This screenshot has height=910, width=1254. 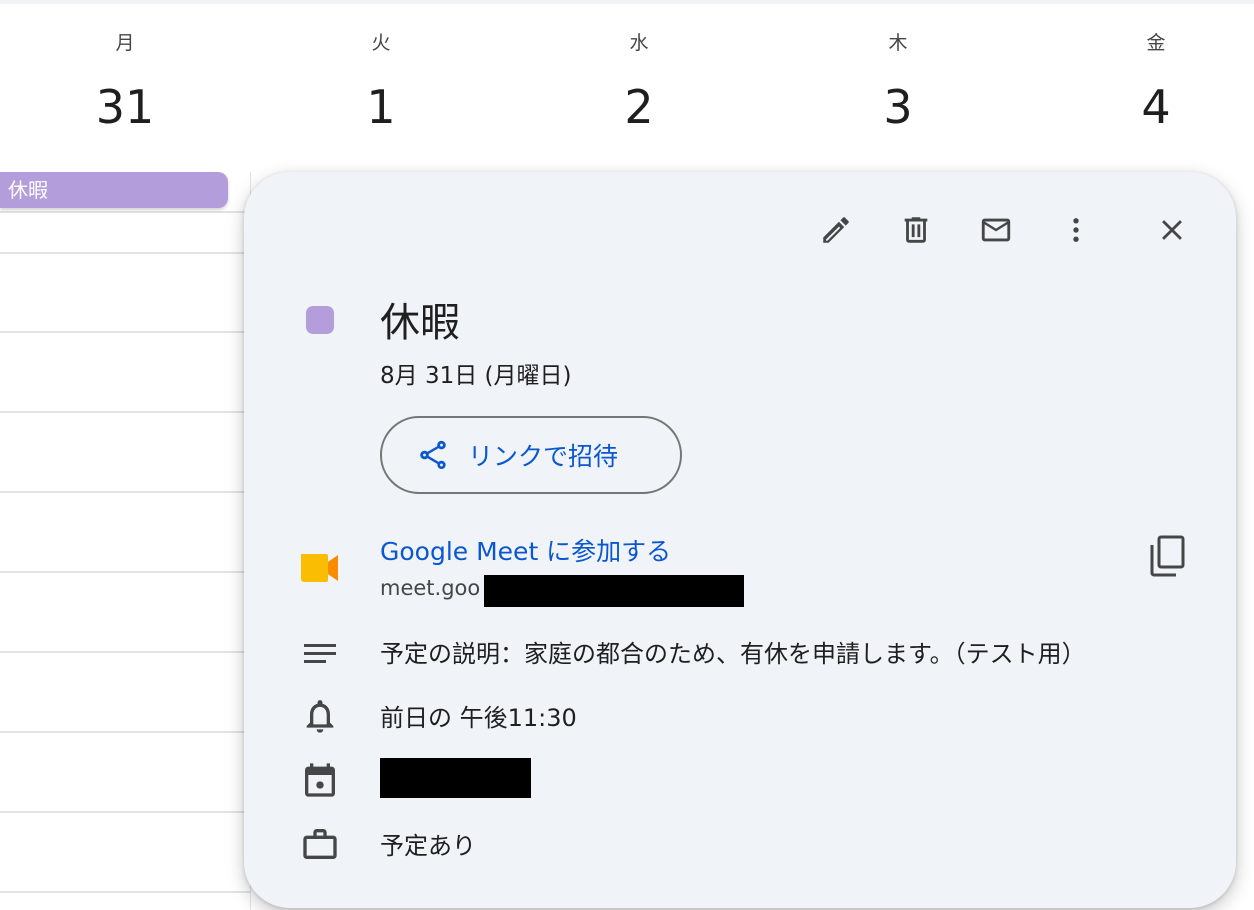 I want to click on close-icon, so click(x=1172, y=230).